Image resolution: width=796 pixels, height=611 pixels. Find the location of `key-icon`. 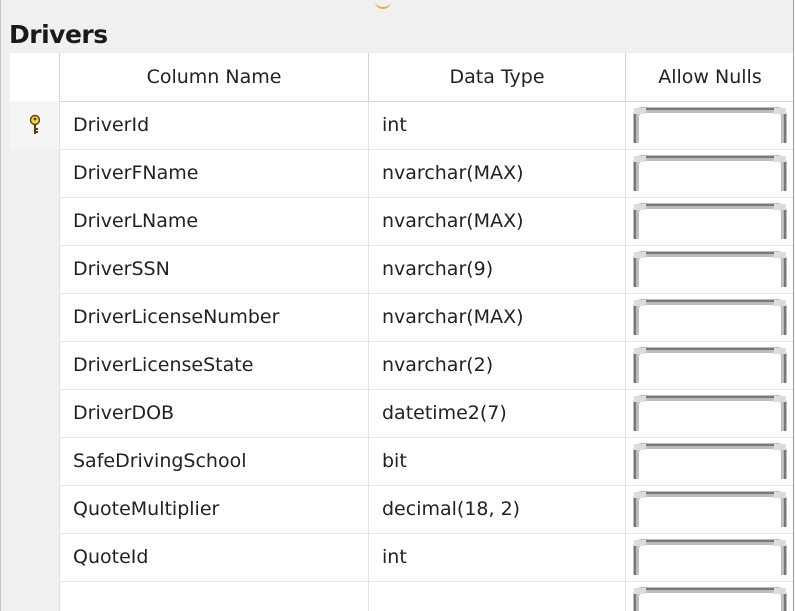

key-icon is located at coordinates (35, 127).